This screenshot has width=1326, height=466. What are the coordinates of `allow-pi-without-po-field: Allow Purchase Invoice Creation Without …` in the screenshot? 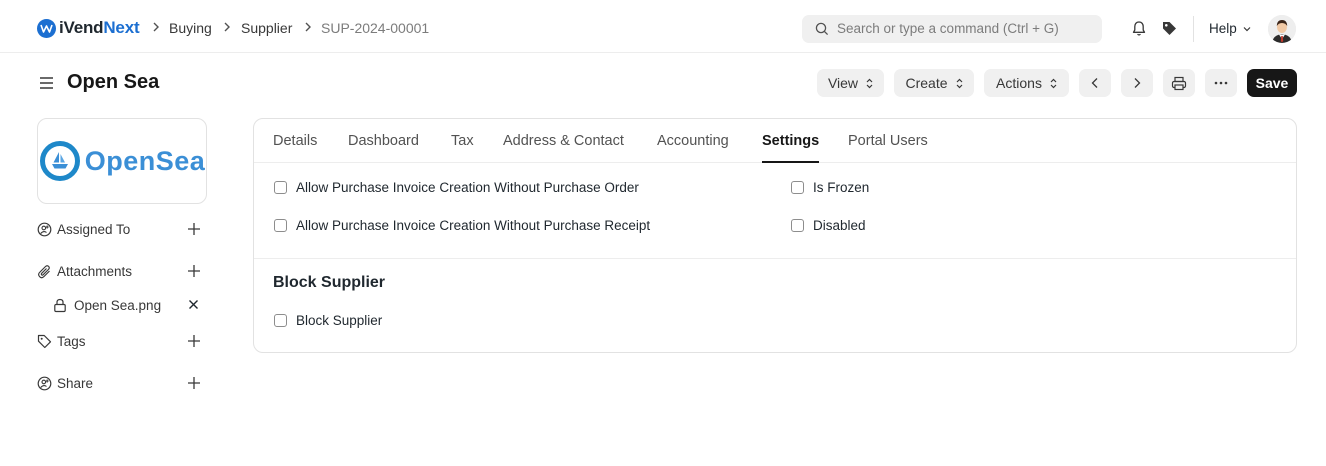 It's located at (456, 187).